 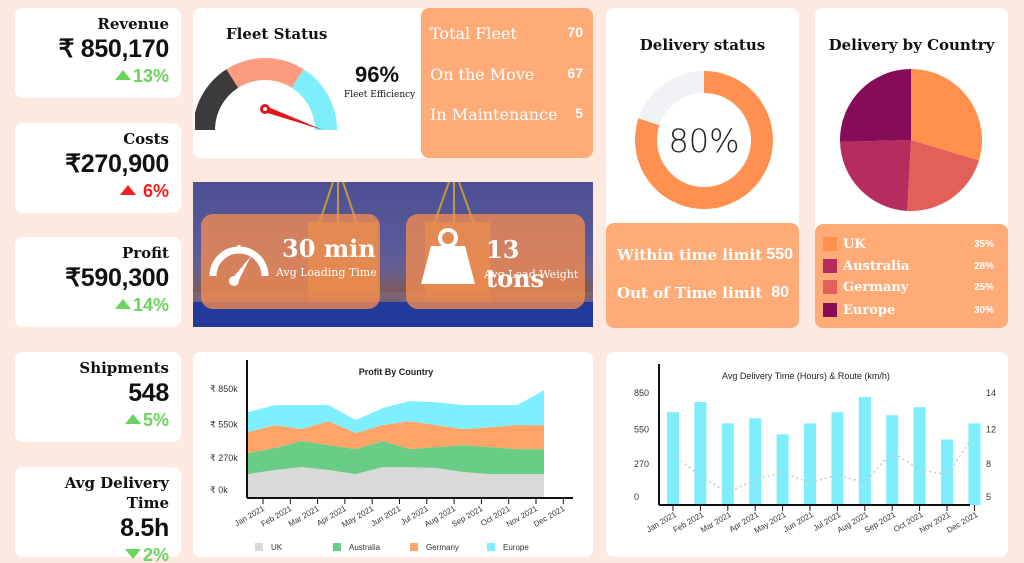 I want to click on fleet-stat-value: 70, so click(x=575, y=32).